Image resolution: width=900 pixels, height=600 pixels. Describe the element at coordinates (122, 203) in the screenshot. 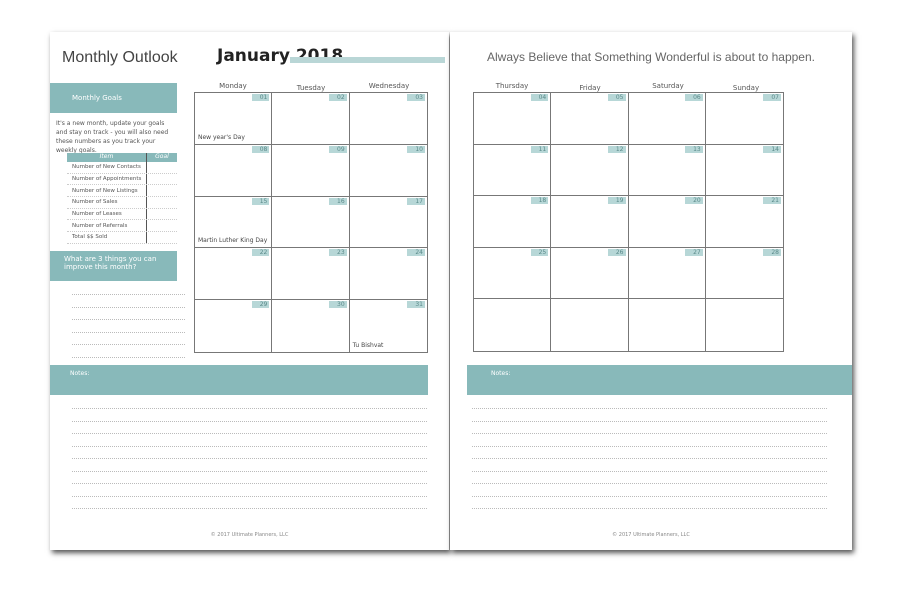

I see `goal-row: Number of Sales` at that location.